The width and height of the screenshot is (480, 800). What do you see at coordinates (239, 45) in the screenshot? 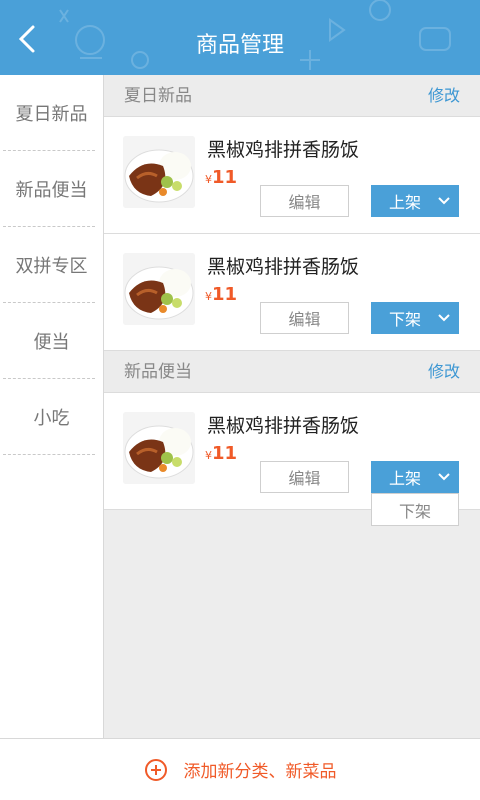
I see `page-title: 商品管理` at bounding box center [239, 45].